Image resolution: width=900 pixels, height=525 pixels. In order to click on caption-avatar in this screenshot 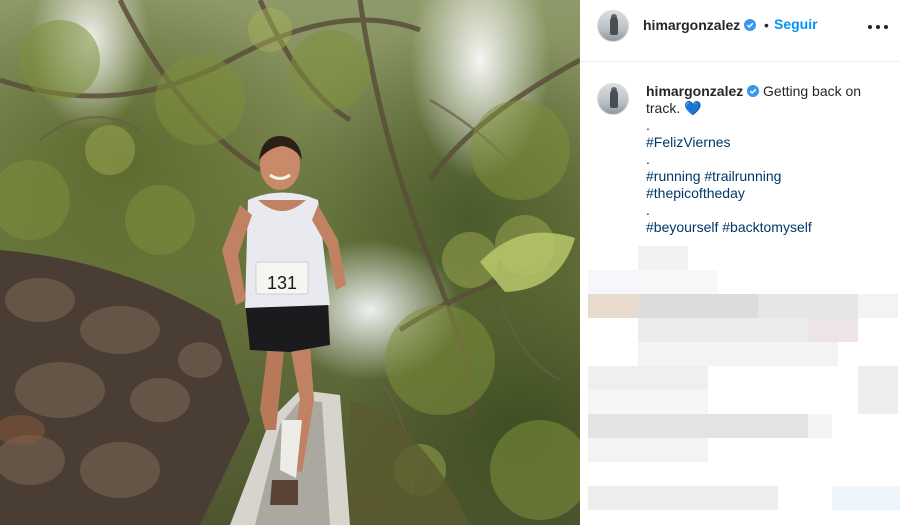, I will do `click(613, 99)`.